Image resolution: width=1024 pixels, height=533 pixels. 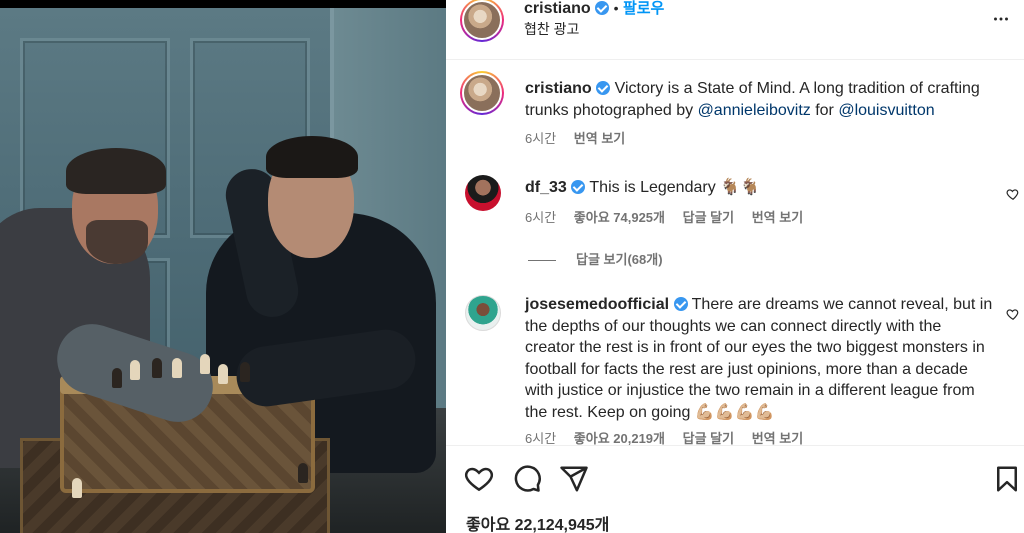 I want to click on more-icon, so click(x=1001, y=22).